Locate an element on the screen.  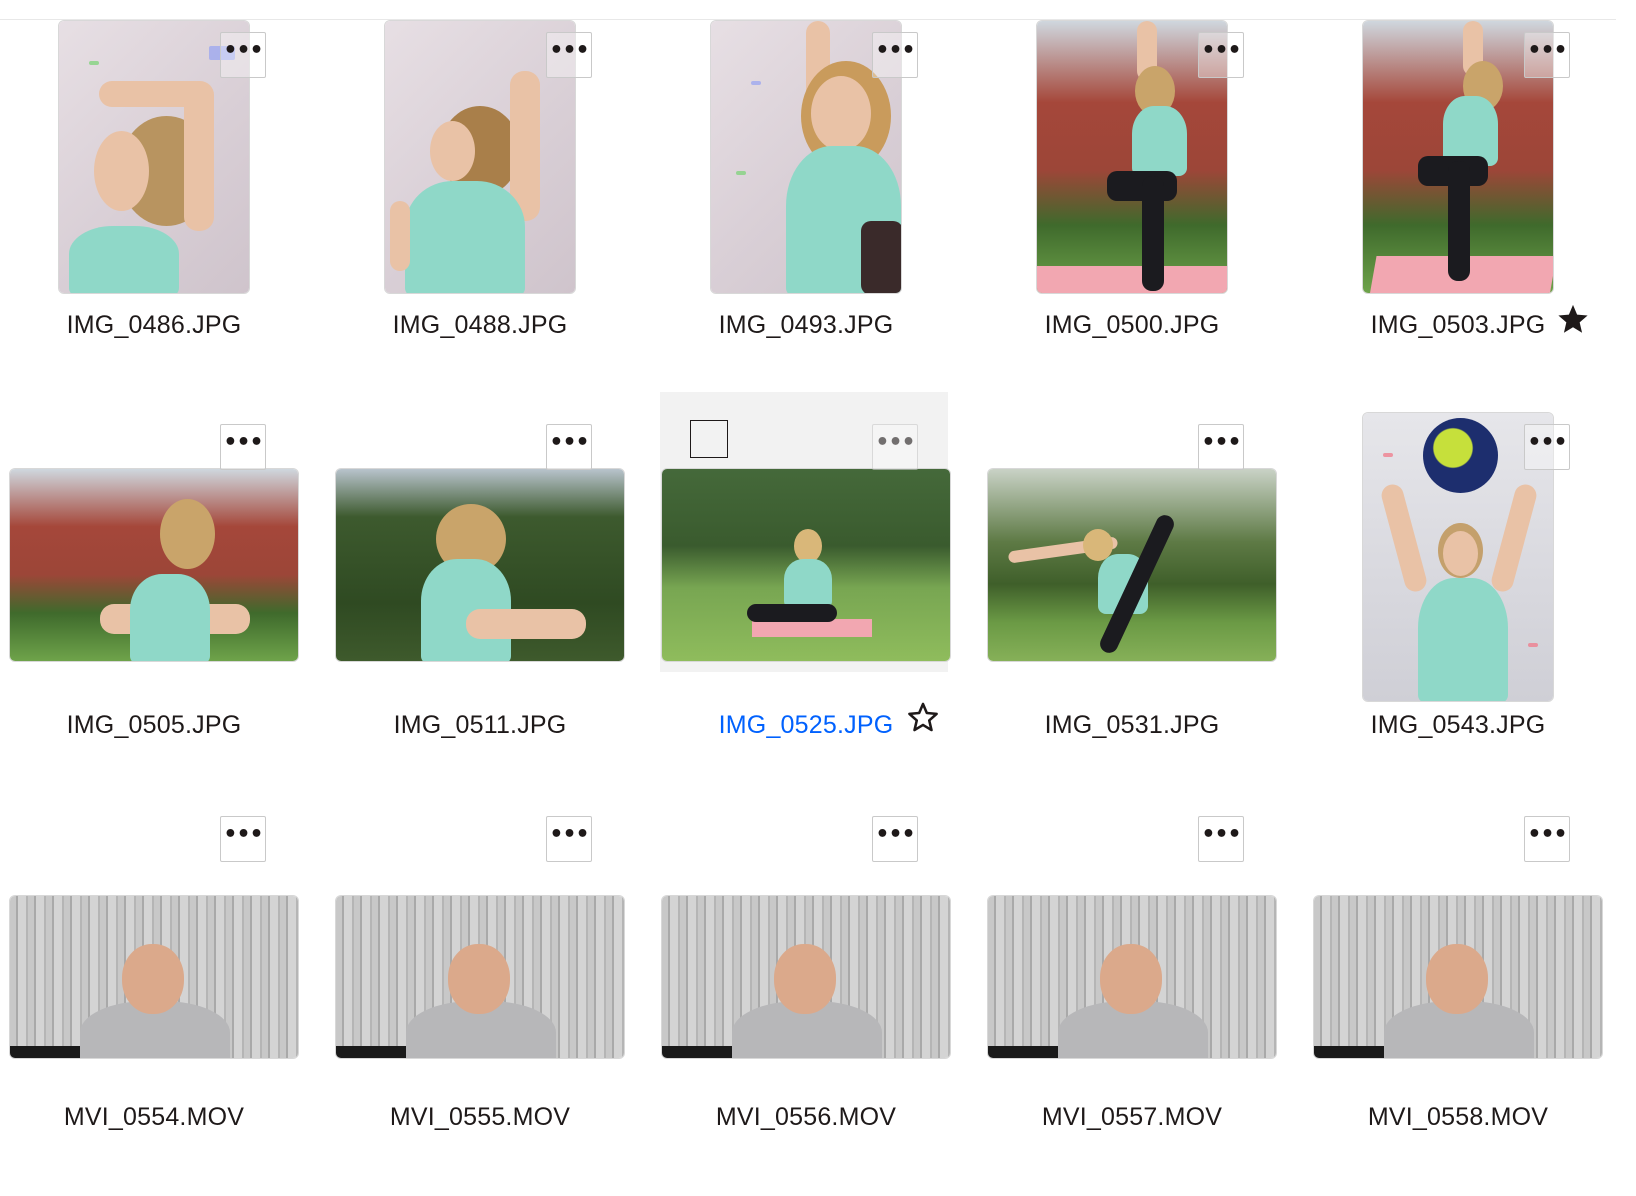
star-icon is located at coordinates (1573, 319).